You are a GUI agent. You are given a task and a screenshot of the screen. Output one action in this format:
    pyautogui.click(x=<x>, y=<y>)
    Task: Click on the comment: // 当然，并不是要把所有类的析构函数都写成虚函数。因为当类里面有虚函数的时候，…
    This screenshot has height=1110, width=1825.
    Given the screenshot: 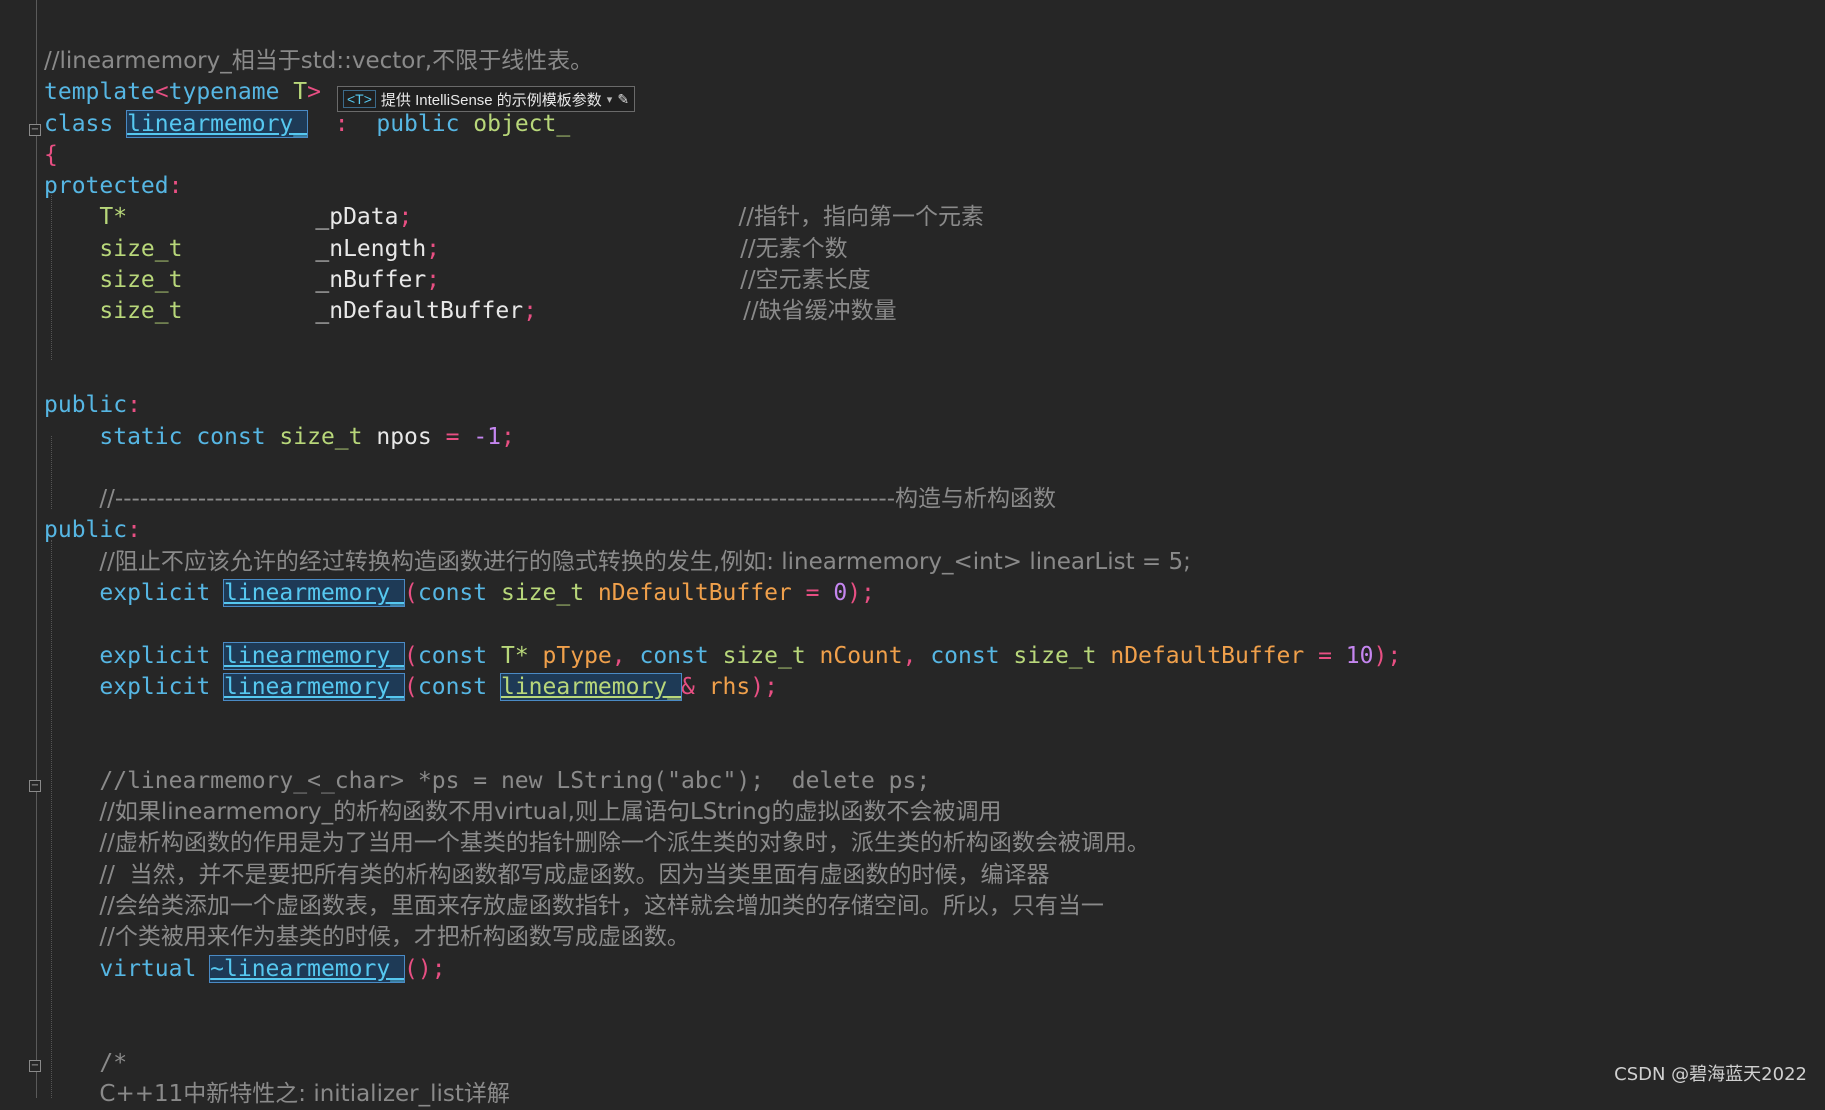 What is the action you would take?
    pyautogui.click(x=574, y=874)
    